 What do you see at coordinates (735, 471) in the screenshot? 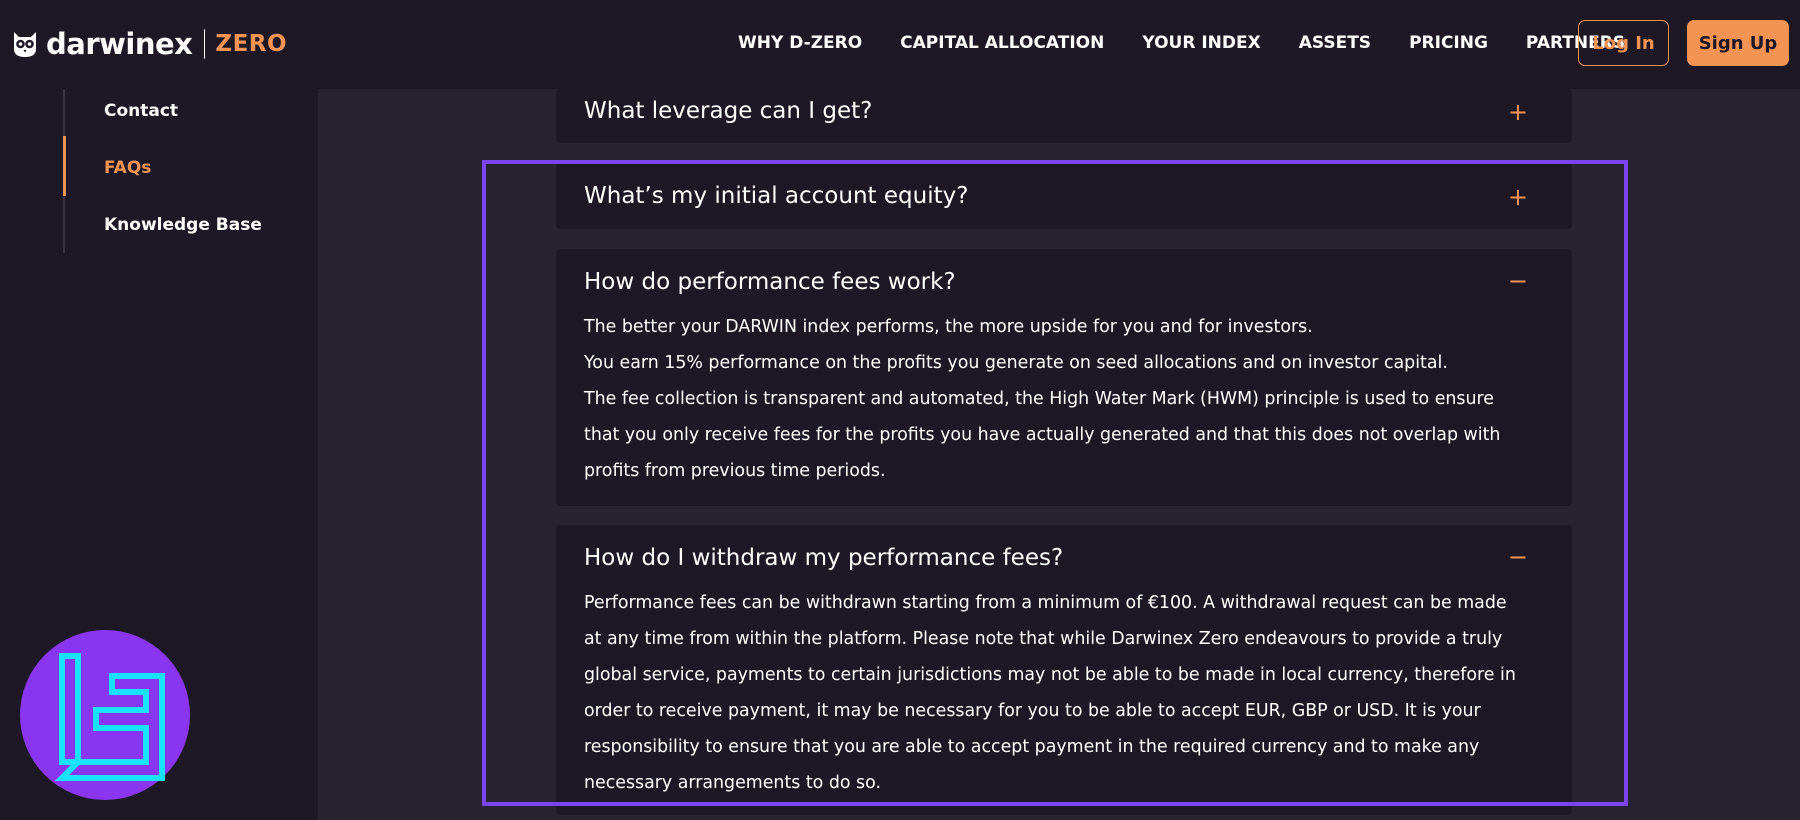
I see `answer-line: profits from previous time periods.` at bounding box center [735, 471].